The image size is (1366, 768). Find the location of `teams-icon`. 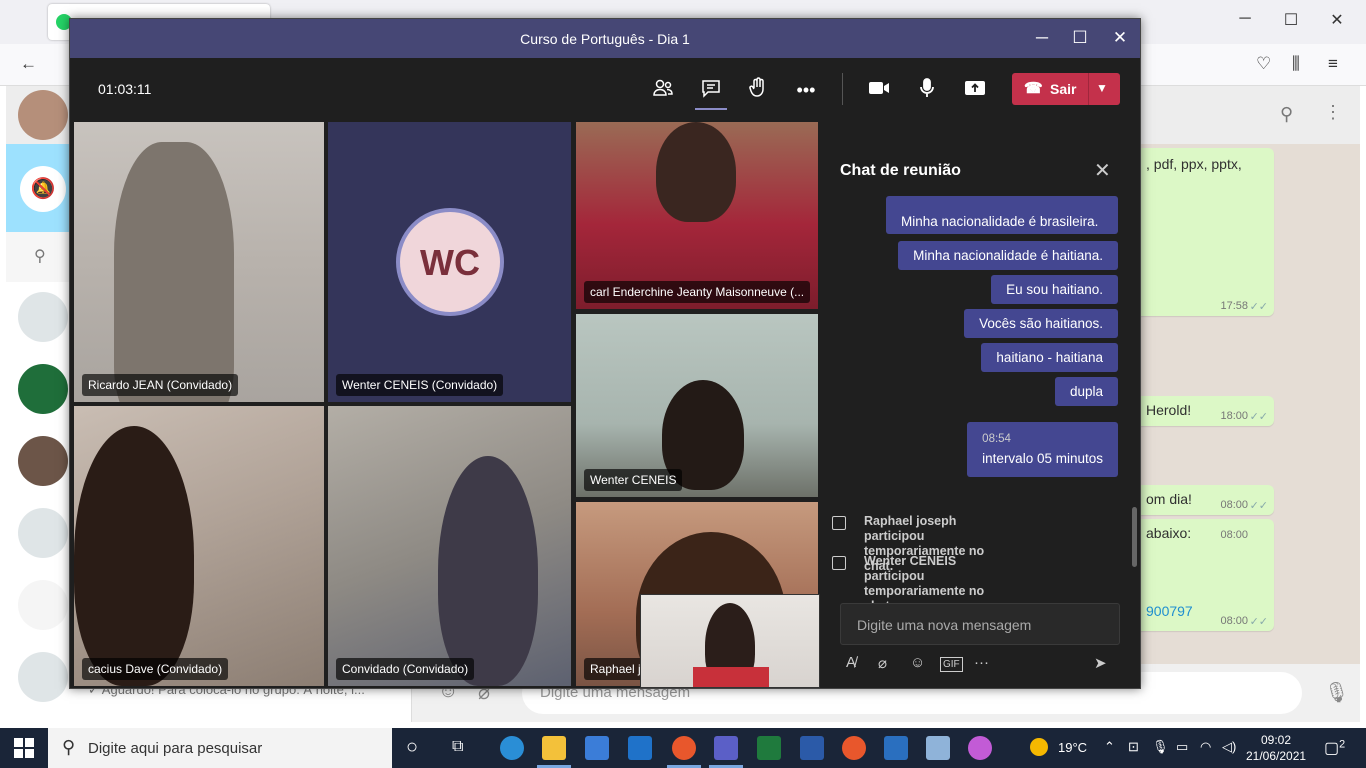

teams-icon is located at coordinates (726, 748).